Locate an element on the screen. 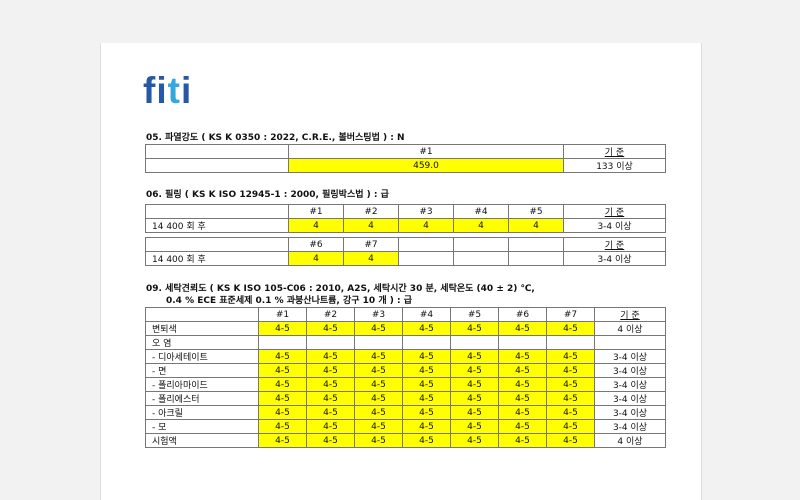  row-label: 시험액 is located at coordinates (202, 440).